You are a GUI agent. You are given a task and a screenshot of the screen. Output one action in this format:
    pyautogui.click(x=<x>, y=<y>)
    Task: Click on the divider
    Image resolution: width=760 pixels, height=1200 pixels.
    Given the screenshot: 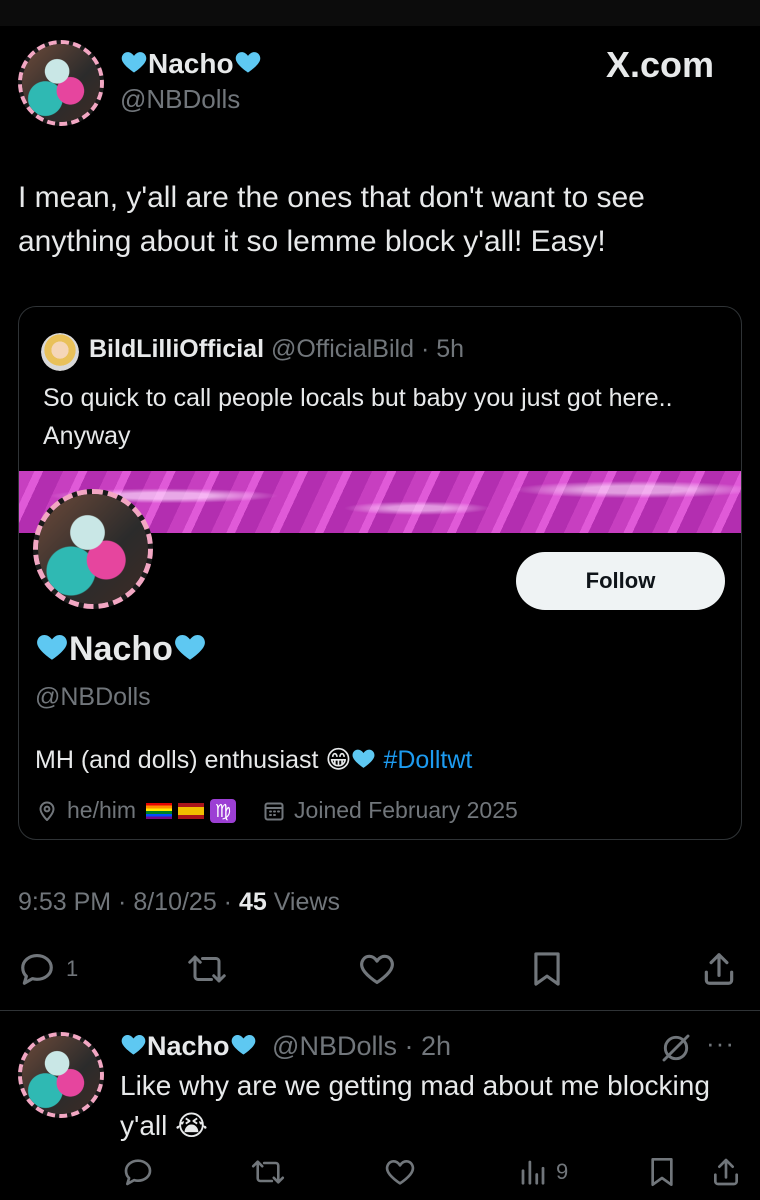 What is the action you would take?
    pyautogui.click(x=380, y=1010)
    